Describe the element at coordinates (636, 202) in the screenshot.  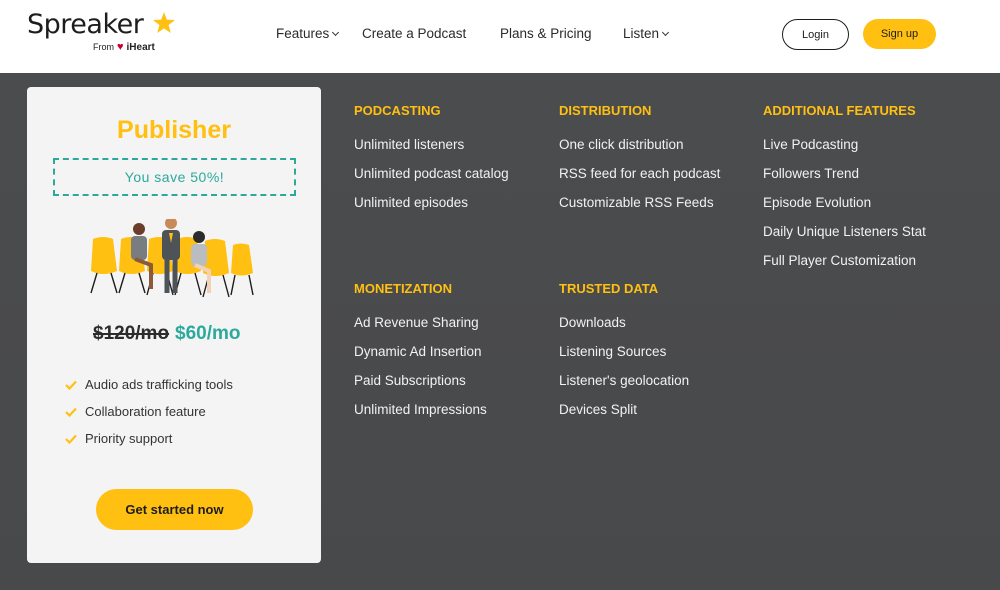
I see `feature-item: Customizable RSS Feeds` at that location.